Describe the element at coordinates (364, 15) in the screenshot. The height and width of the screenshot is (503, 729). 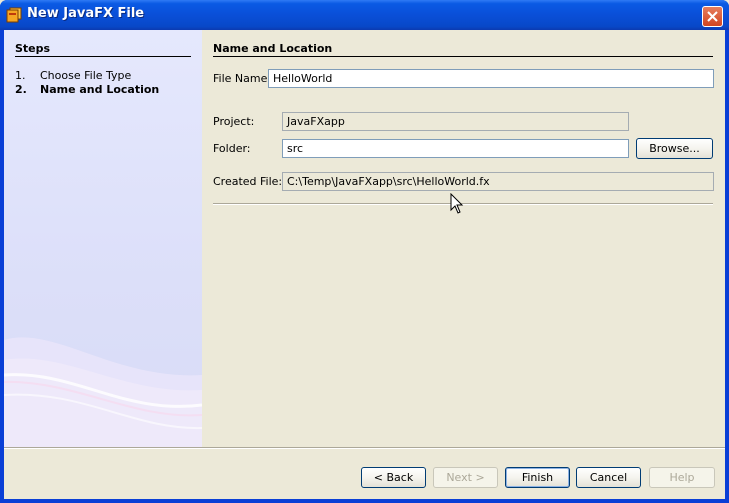
I see `title-bar: New JavaFX File` at that location.